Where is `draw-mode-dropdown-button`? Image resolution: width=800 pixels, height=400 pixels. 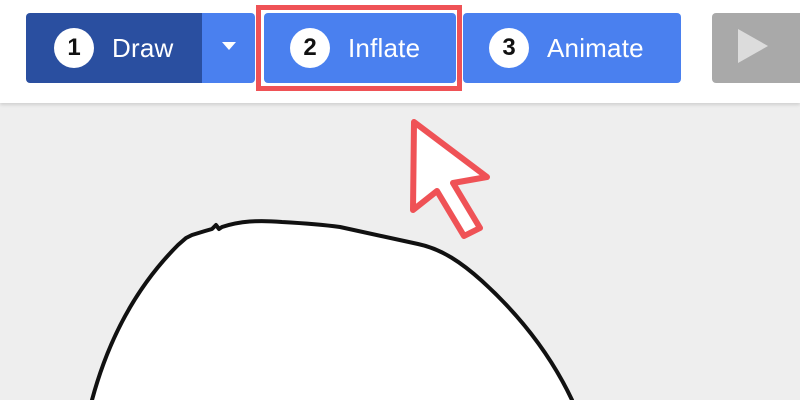
draw-mode-dropdown-button is located at coordinates (228, 48).